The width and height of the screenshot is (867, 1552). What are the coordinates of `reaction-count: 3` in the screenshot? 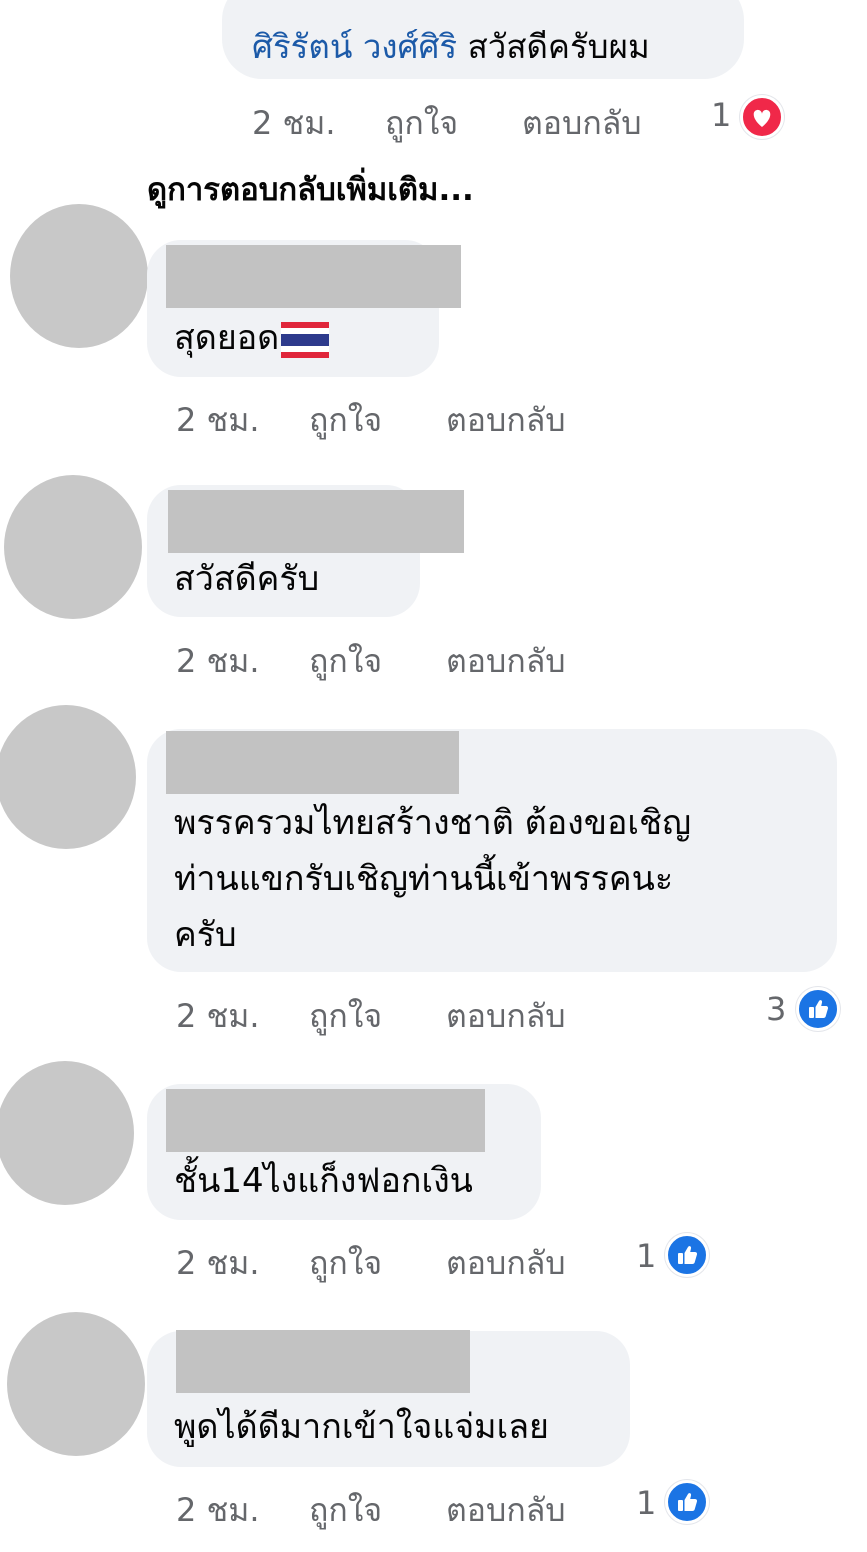 It's located at (776, 1009).